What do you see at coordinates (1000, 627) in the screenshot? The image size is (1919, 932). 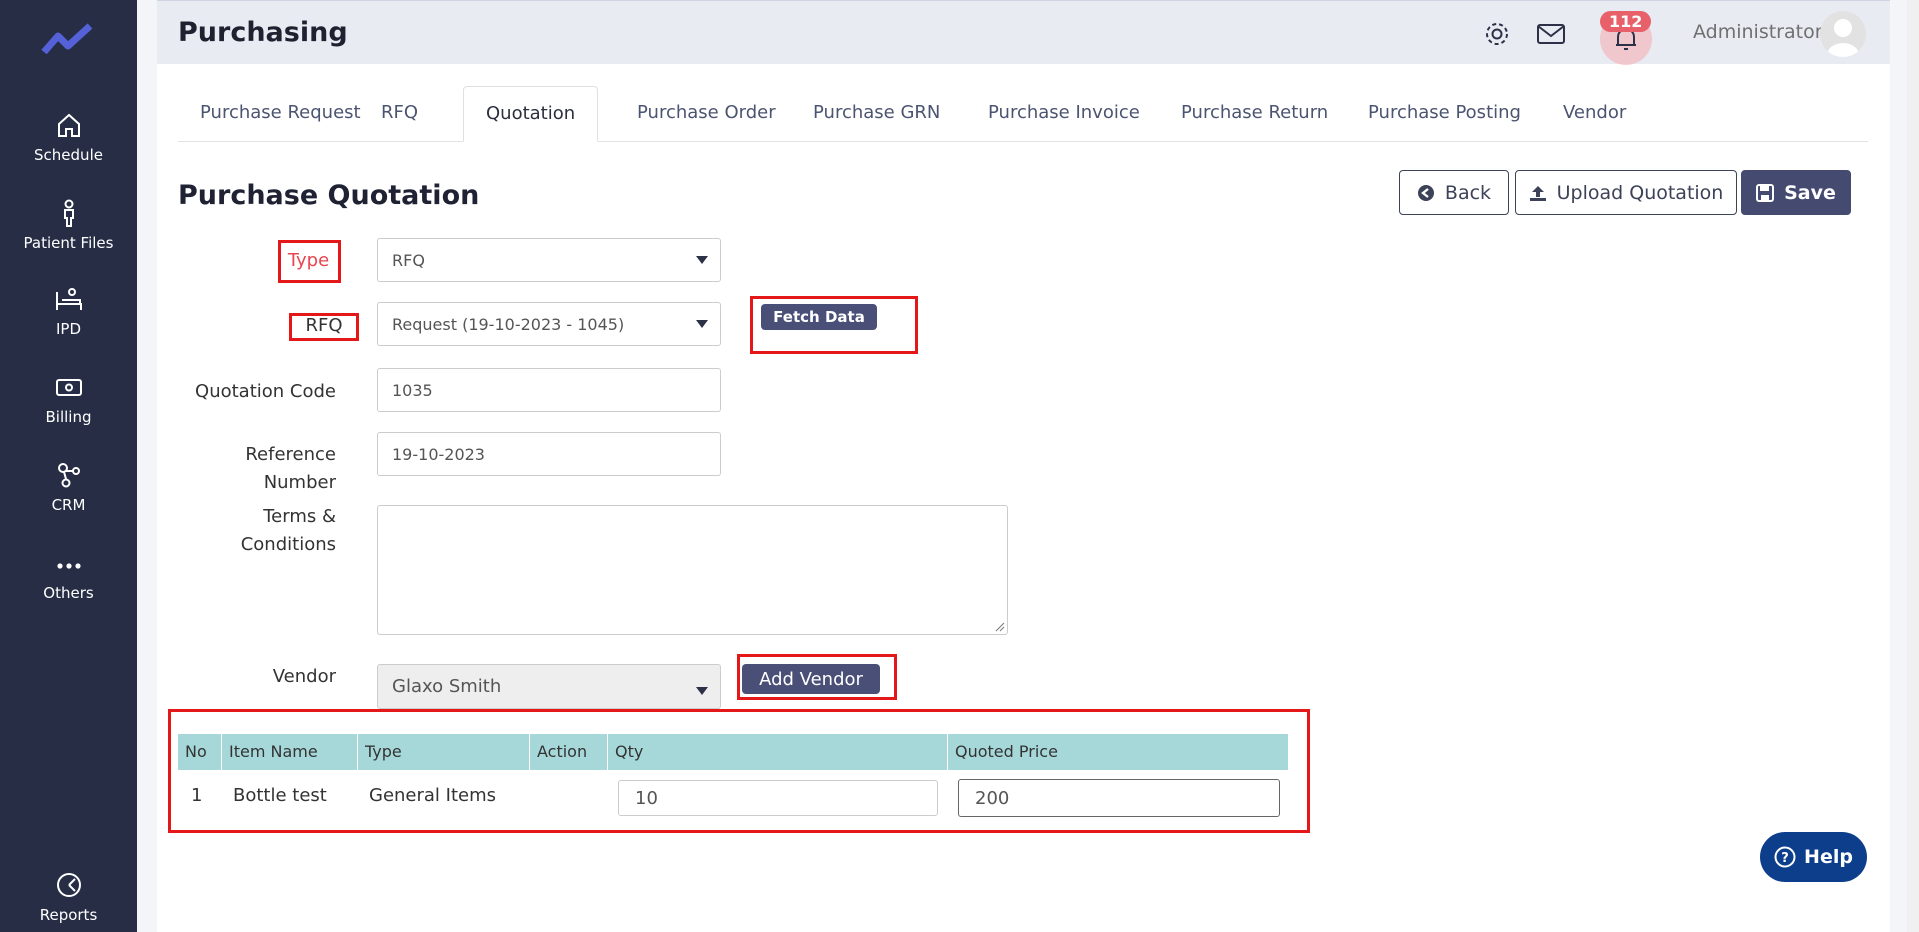 I see `resize-handle-icon` at bounding box center [1000, 627].